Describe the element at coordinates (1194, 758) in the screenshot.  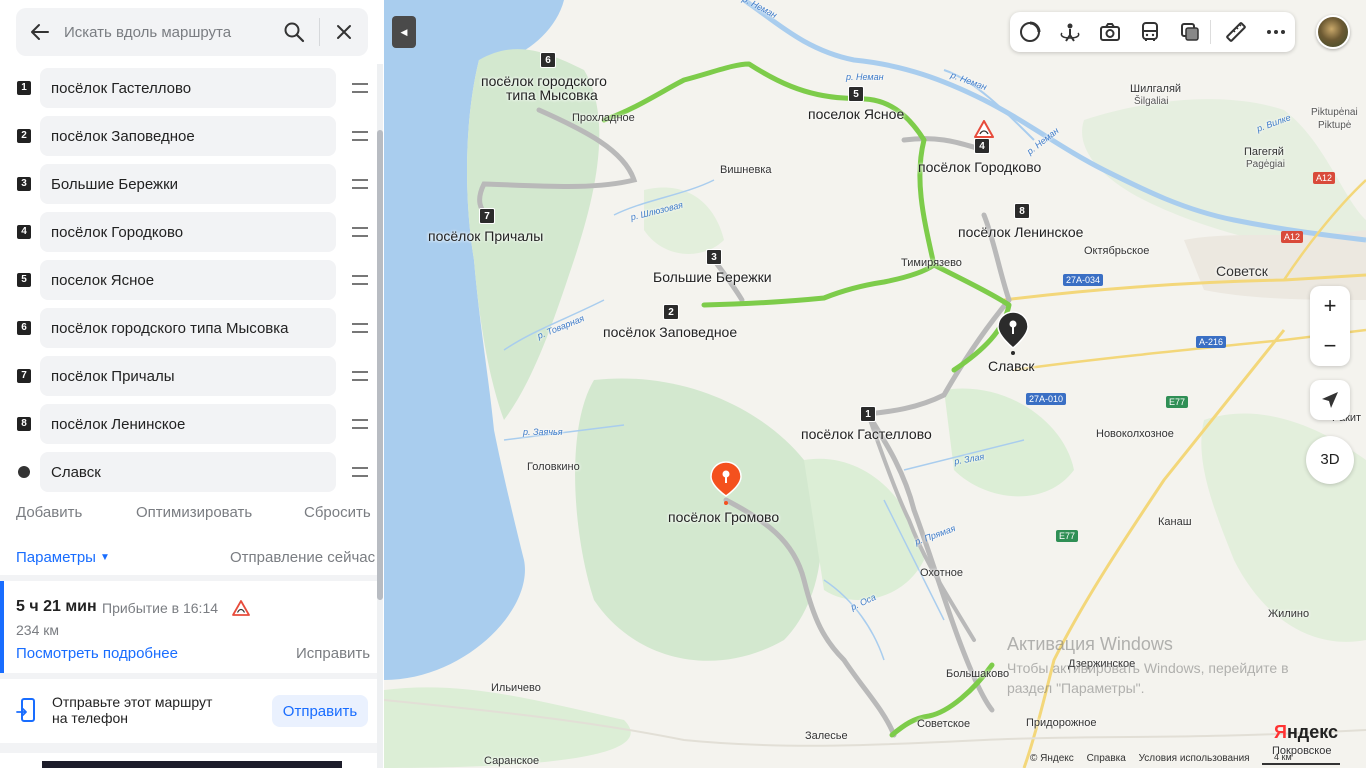
I see `terms-link: Условия использования` at that location.